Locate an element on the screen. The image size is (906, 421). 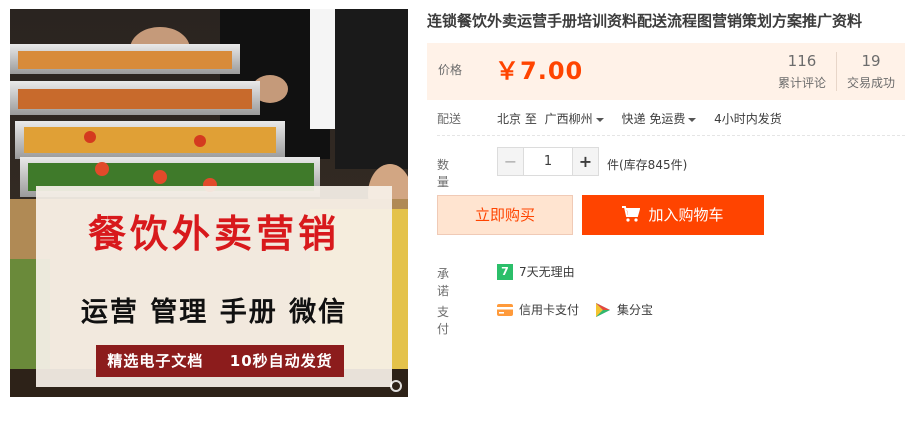
seven-day-return: 7 7天无理由 is located at coordinates (536, 271).